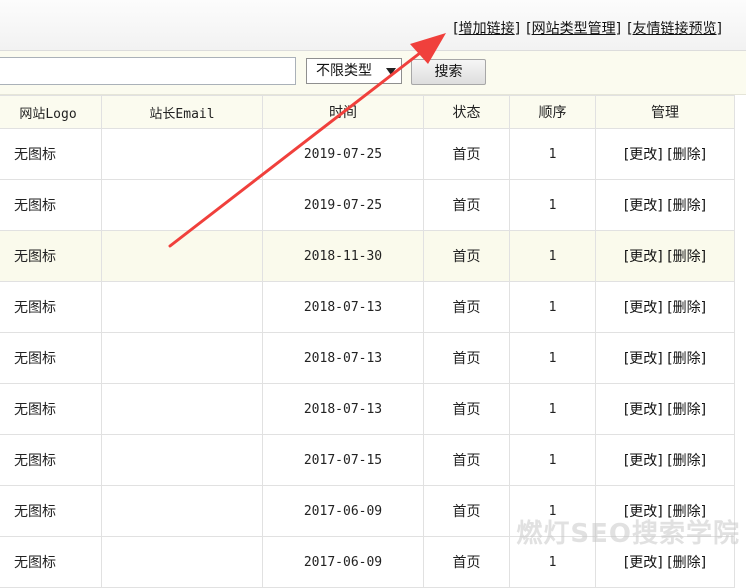  What do you see at coordinates (373, 25) in the screenshot?
I see `top-toolbar: [增加链接] [网站类型管理] [友情链接预览]` at bounding box center [373, 25].